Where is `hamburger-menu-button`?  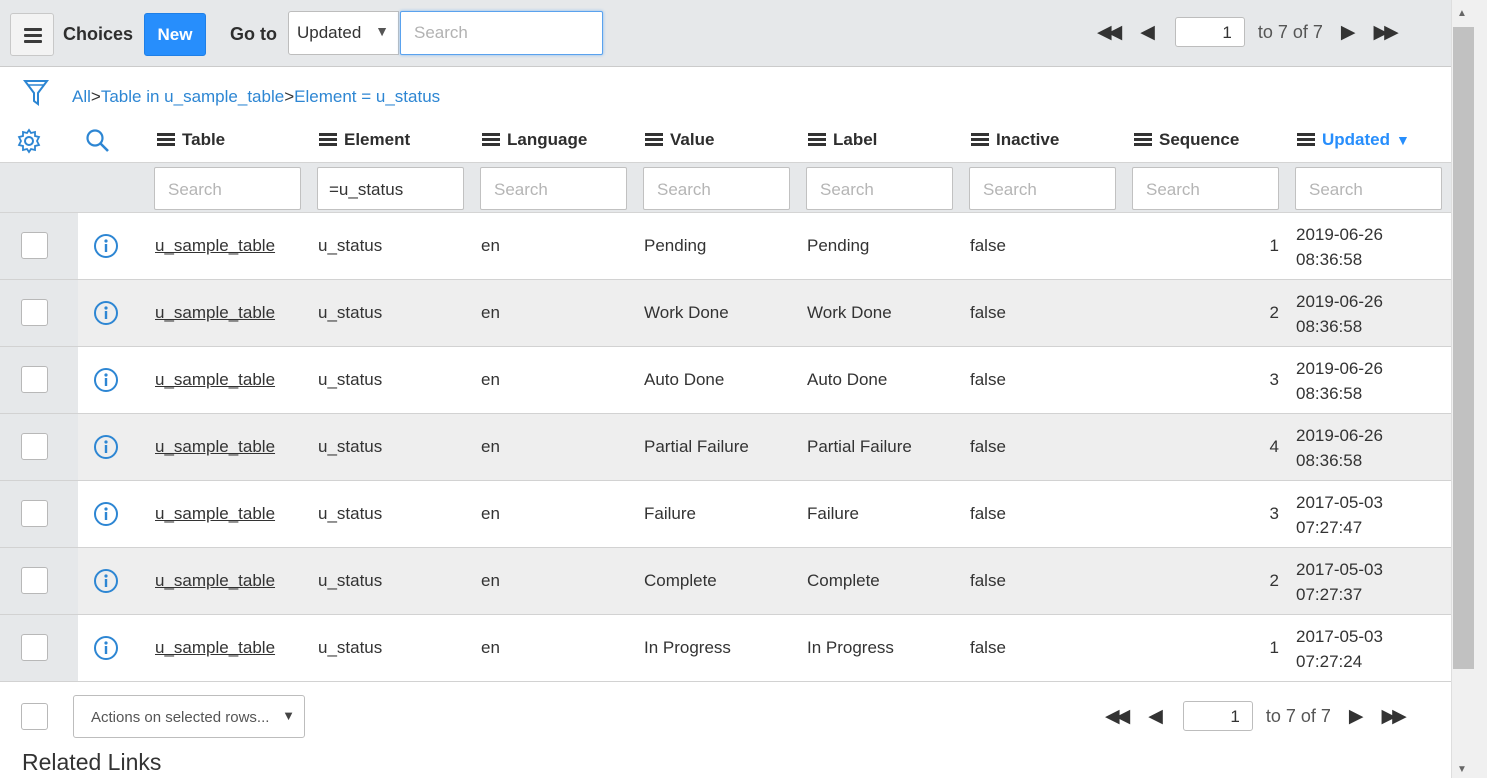 hamburger-menu-button is located at coordinates (32, 34).